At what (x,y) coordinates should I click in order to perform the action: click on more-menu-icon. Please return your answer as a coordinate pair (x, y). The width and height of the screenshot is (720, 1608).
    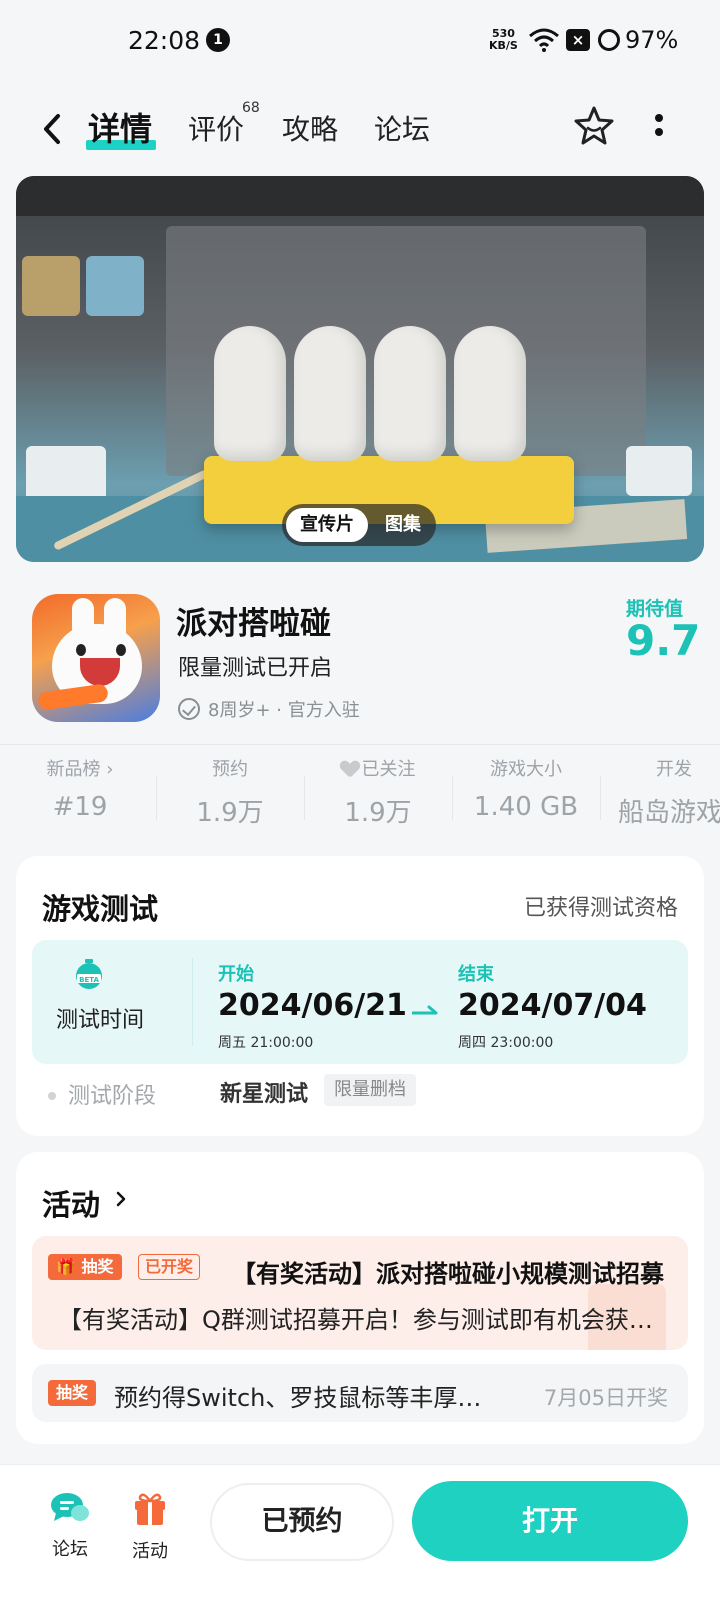
    Looking at the image, I should click on (659, 128).